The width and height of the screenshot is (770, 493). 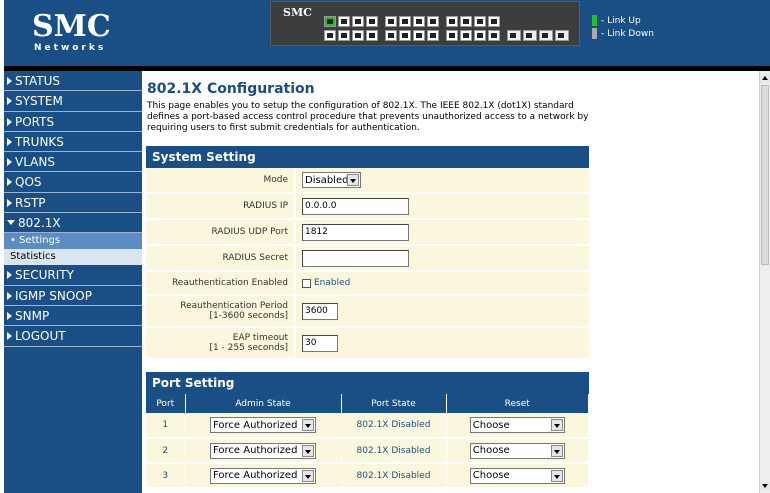 What do you see at coordinates (73, 257) in the screenshot?
I see `sub-item-statistics: Statistics` at bounding box center [73, 257].